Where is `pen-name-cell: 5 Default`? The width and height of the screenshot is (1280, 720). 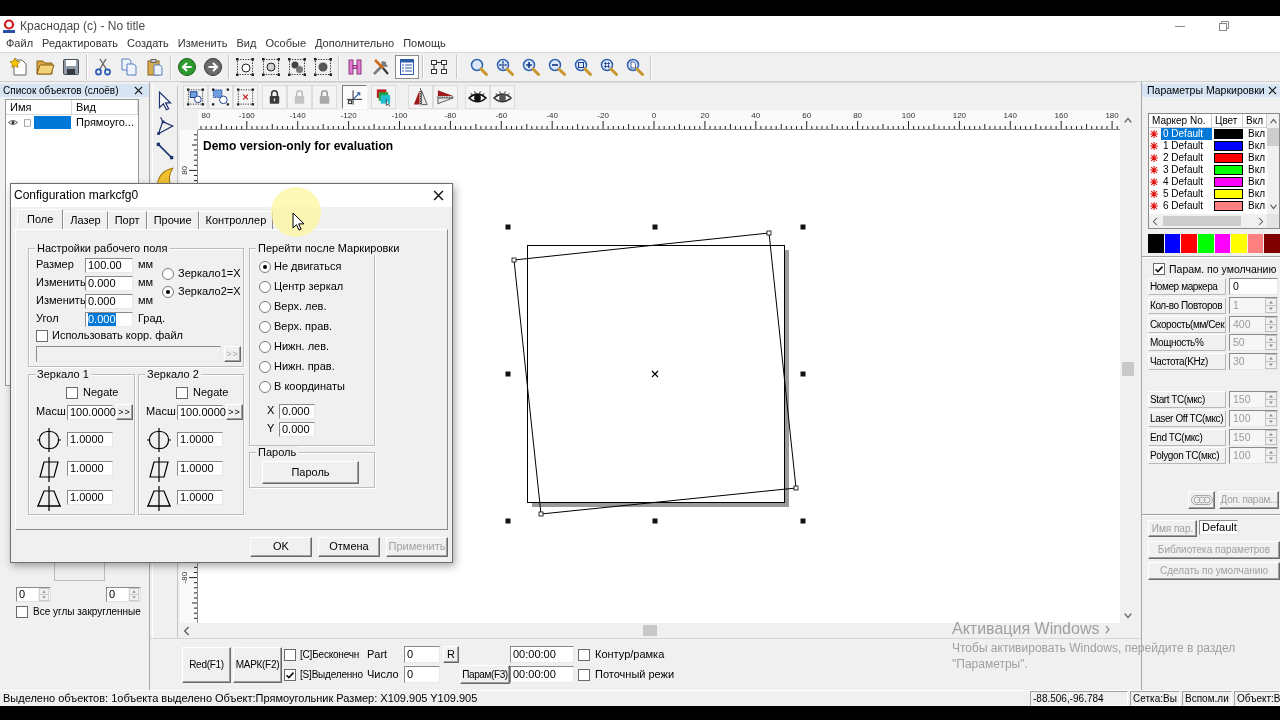 pen-name-cell: 5 Default is located at coordinates (1186, 194).